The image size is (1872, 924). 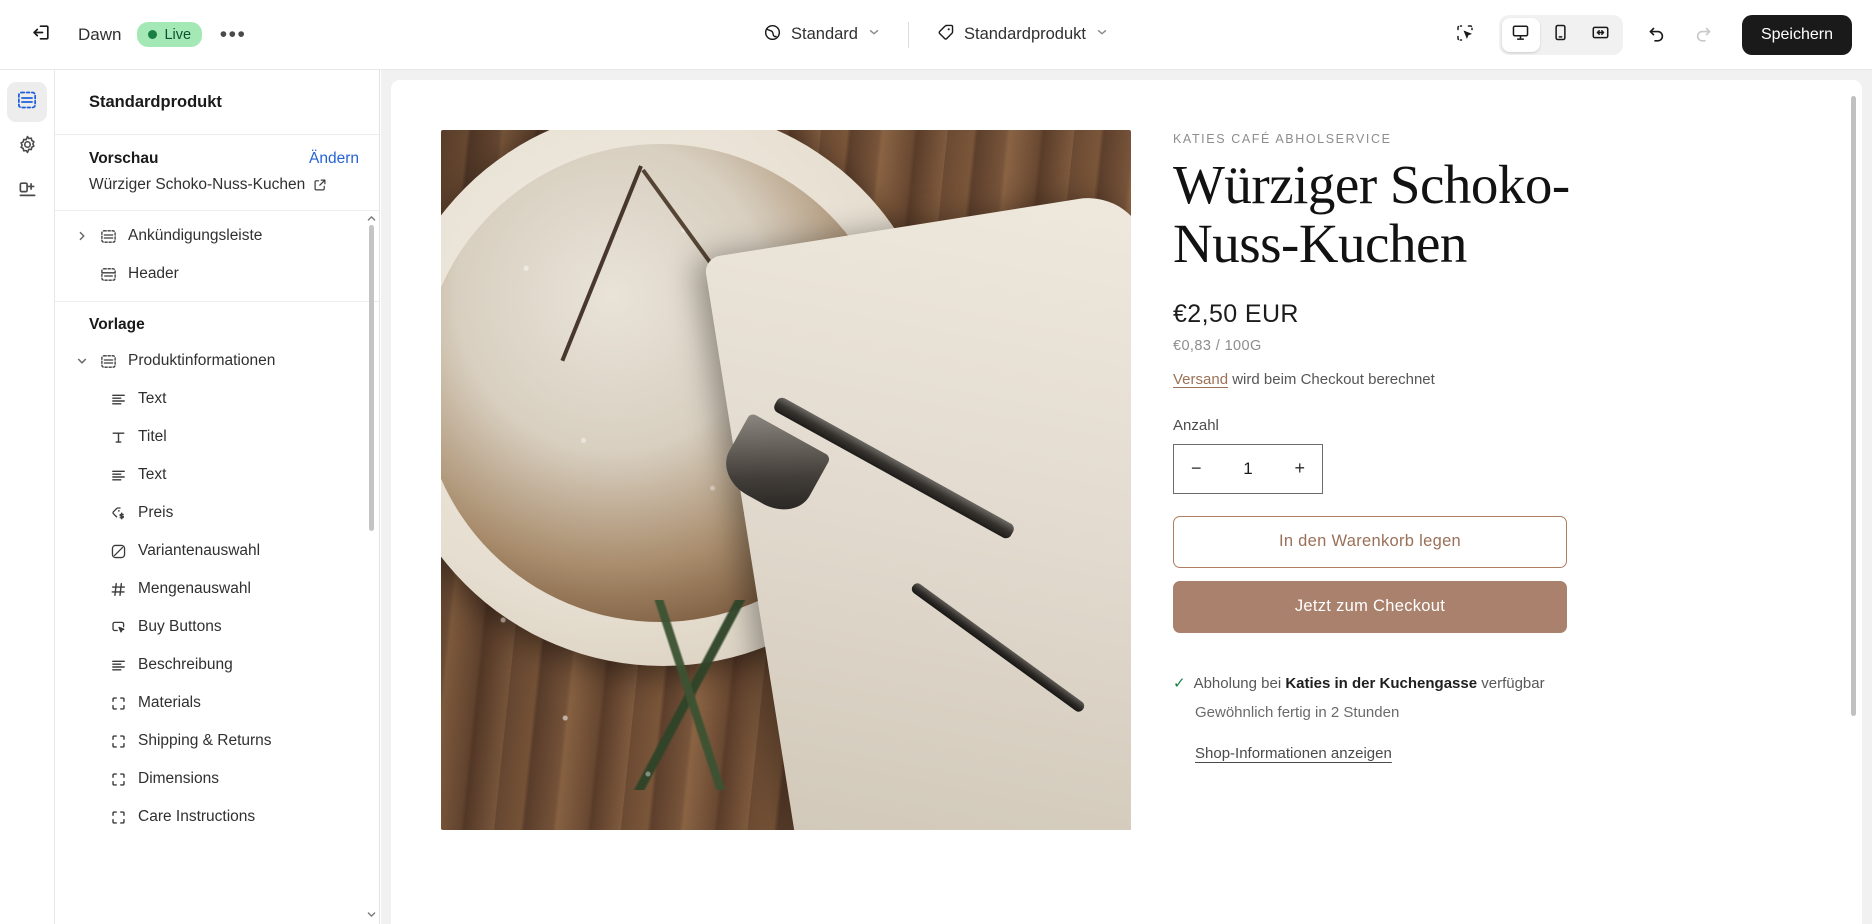 I want to click on pickup-store-name: Katies in der Kuchengasse, so click(x=1381, y=683).